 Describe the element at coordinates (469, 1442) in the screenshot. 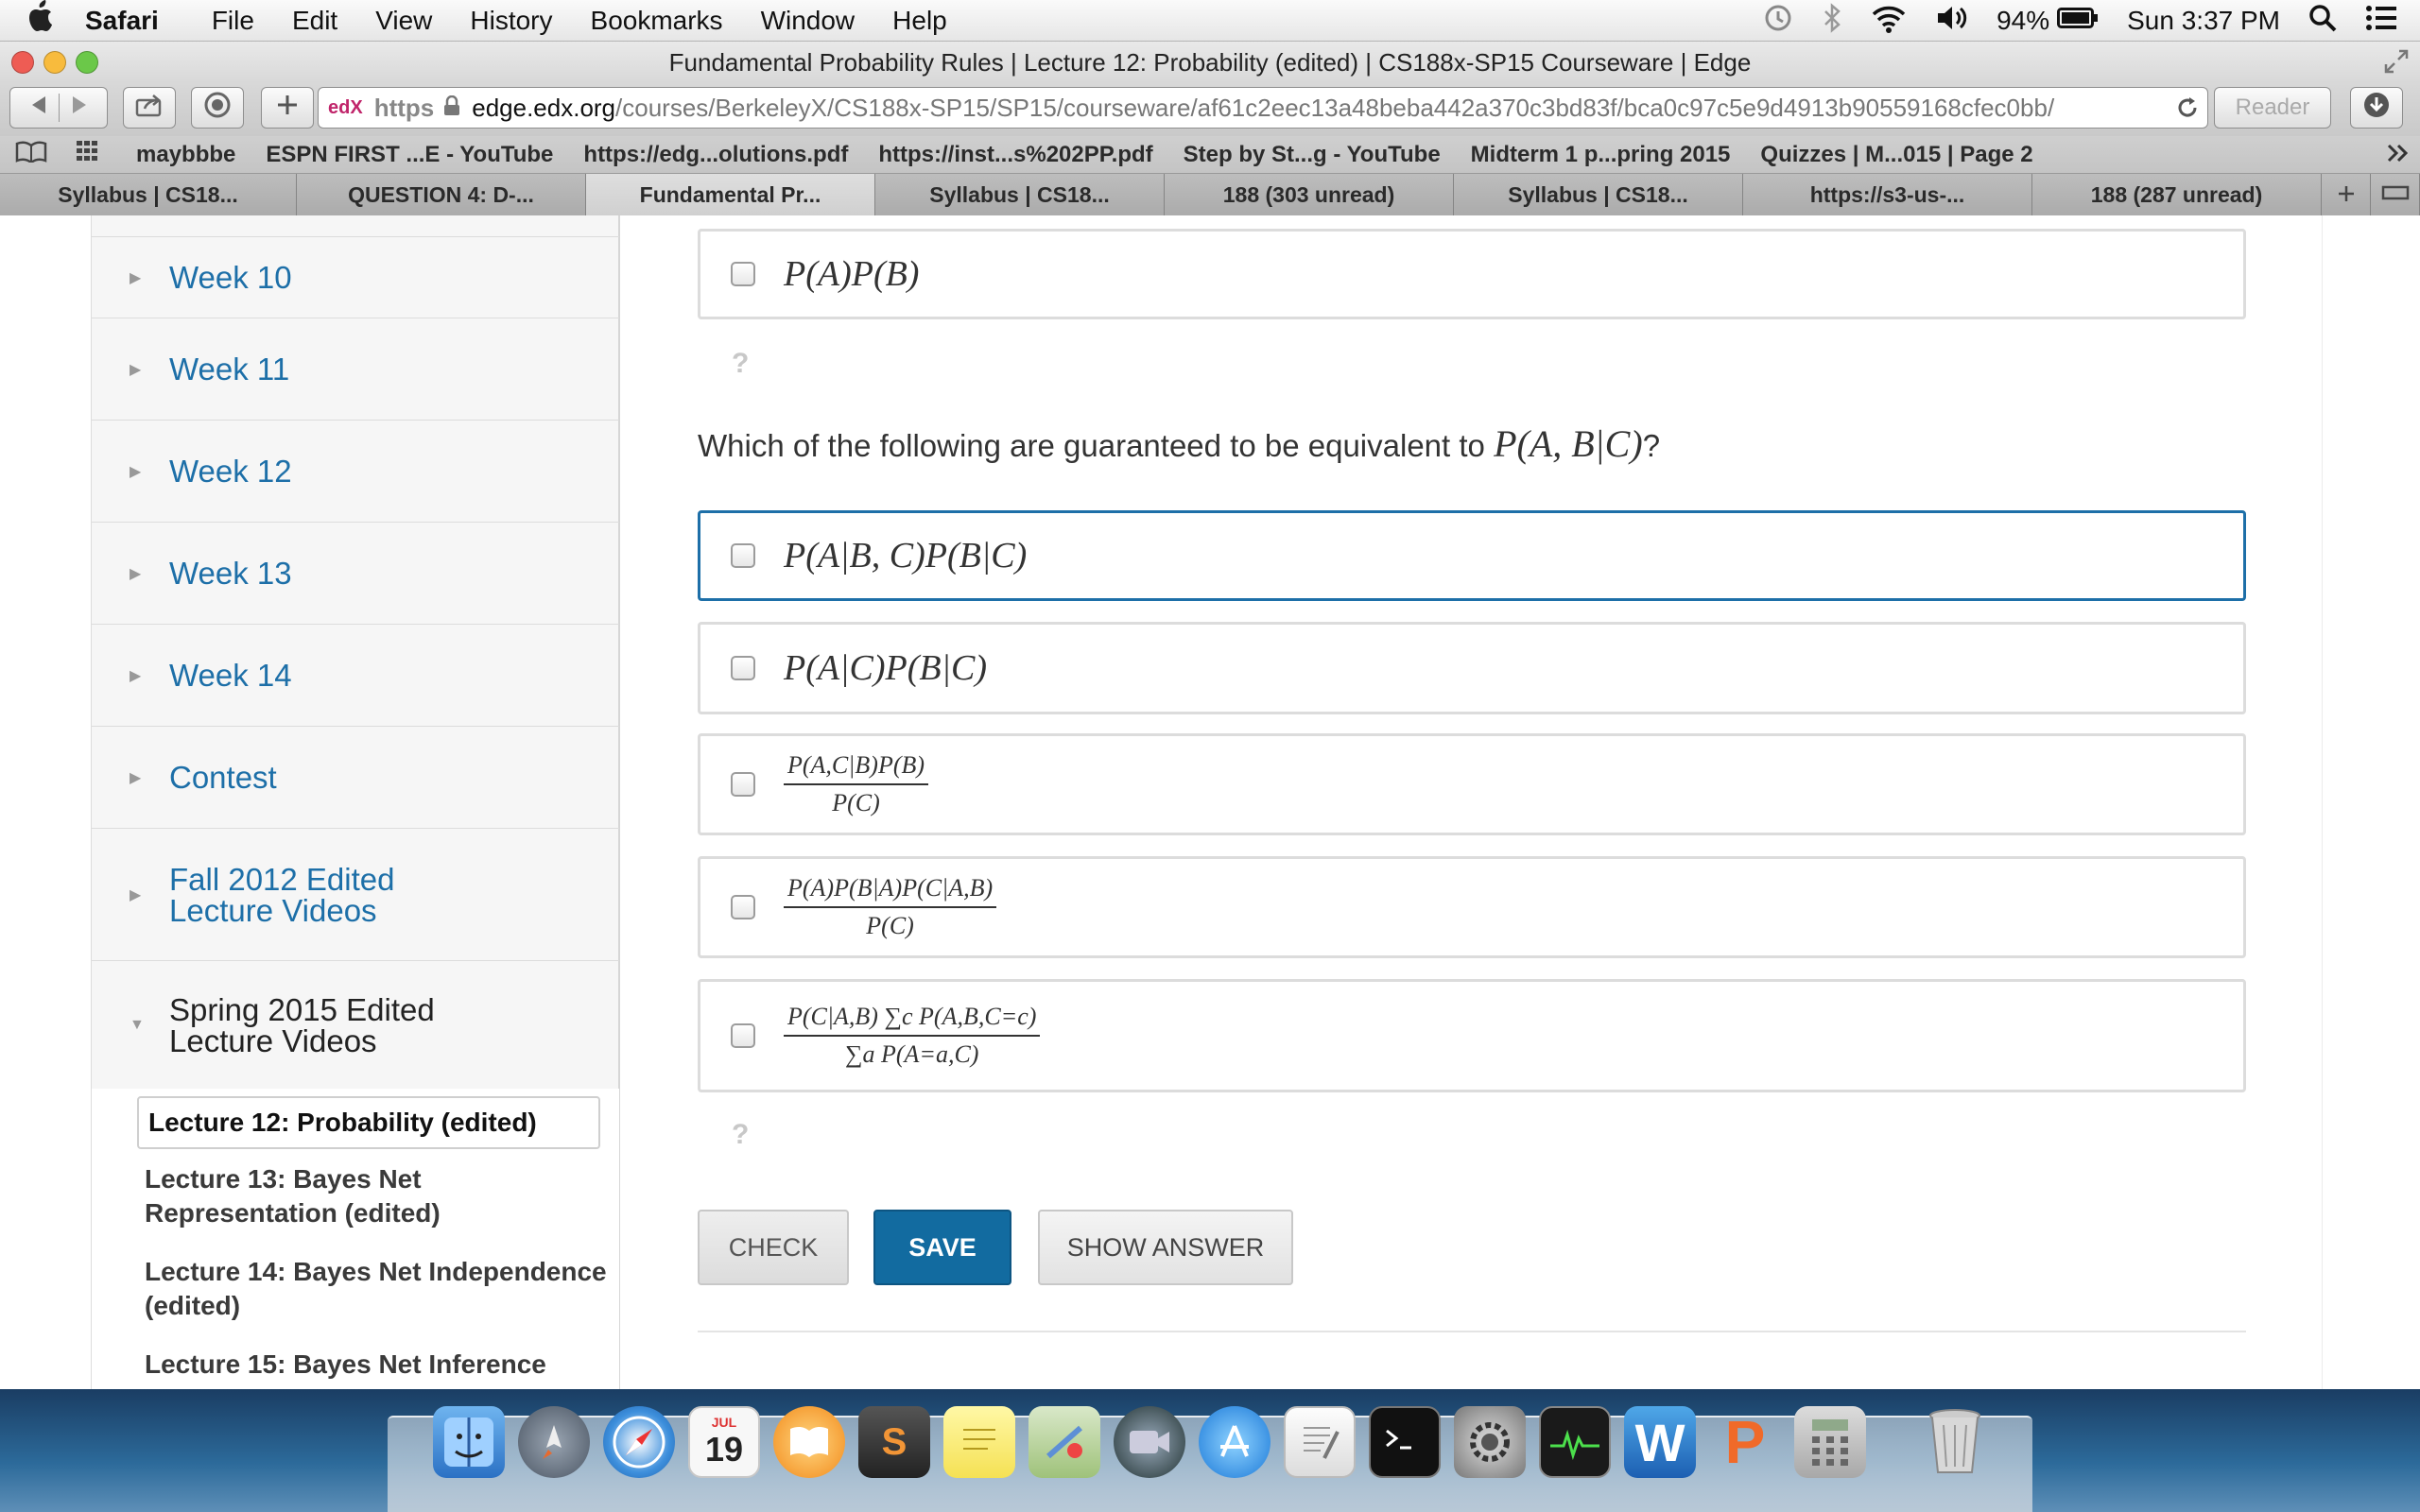

I see `finder-icon` at that location.